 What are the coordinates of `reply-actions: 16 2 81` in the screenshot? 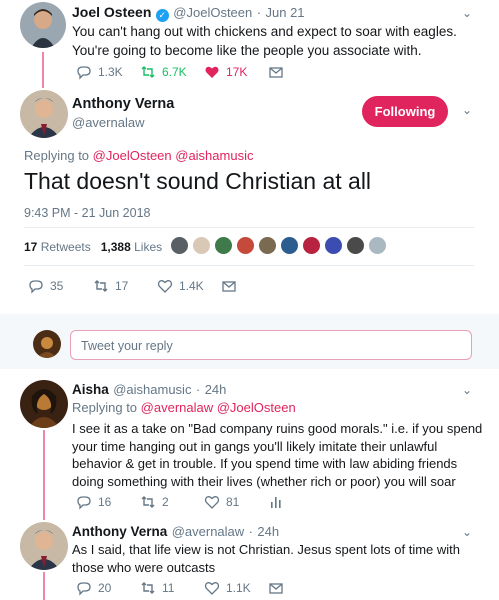 It's located at (180, 502).